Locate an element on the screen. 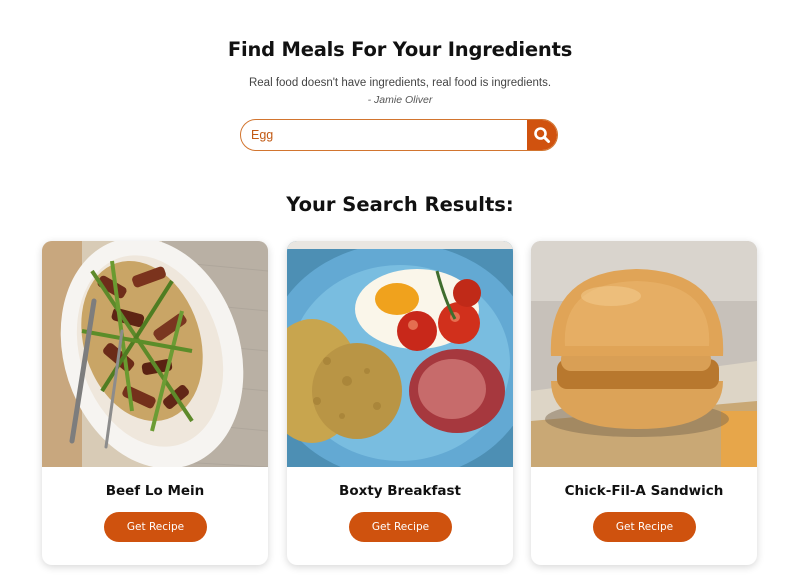  meal-image-beef-lo-mein is located at coordinates (155, 354).